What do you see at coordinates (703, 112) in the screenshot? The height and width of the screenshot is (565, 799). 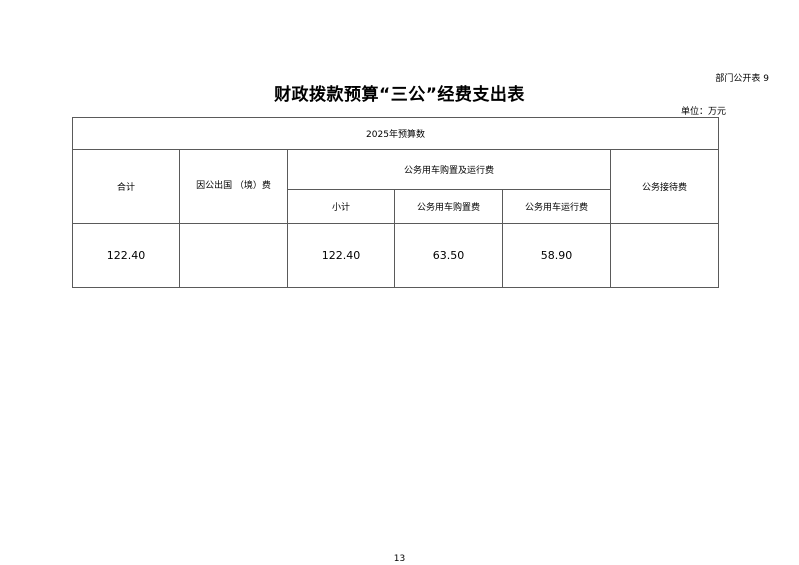 I see `unit-label: 单位：万元` at bounding box center [703, 112].